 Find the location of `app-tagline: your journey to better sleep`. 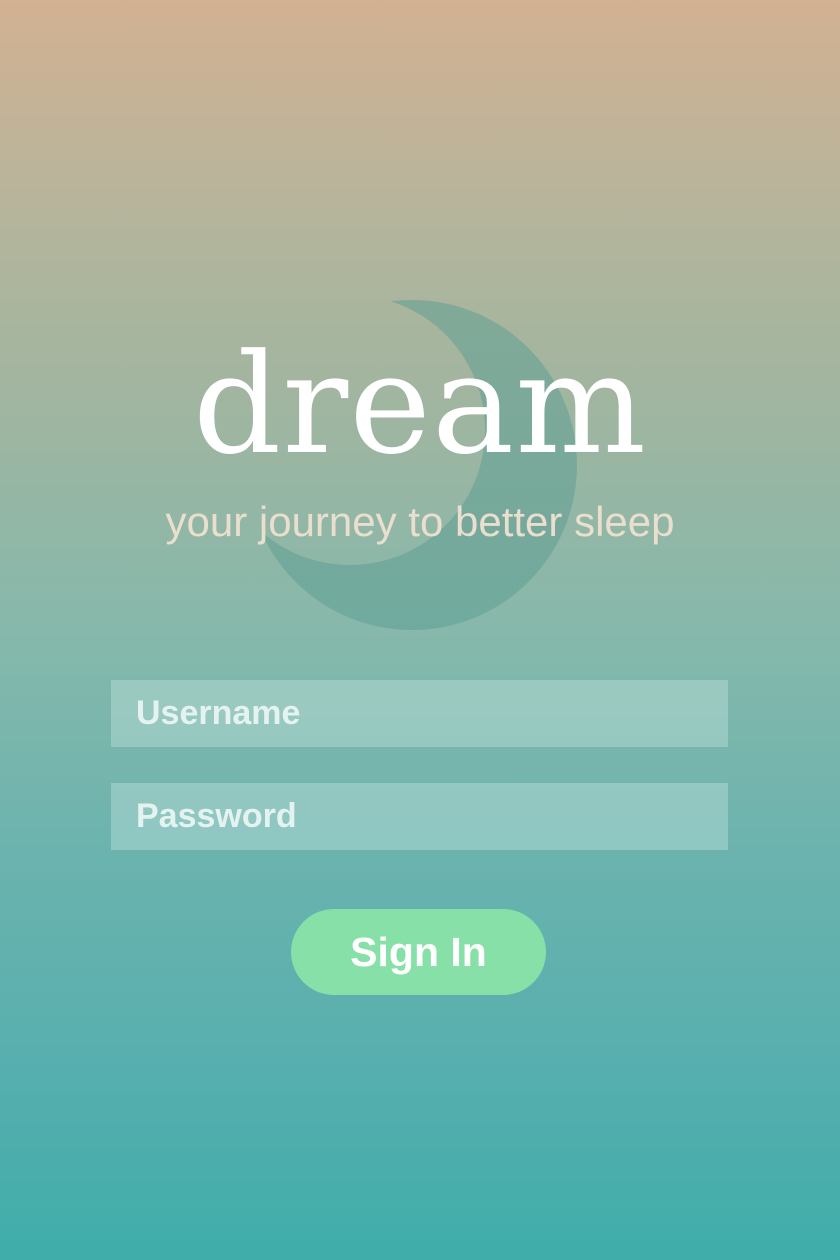

app-tagline: your journey to better sleep is located at coordinates (420, 521).